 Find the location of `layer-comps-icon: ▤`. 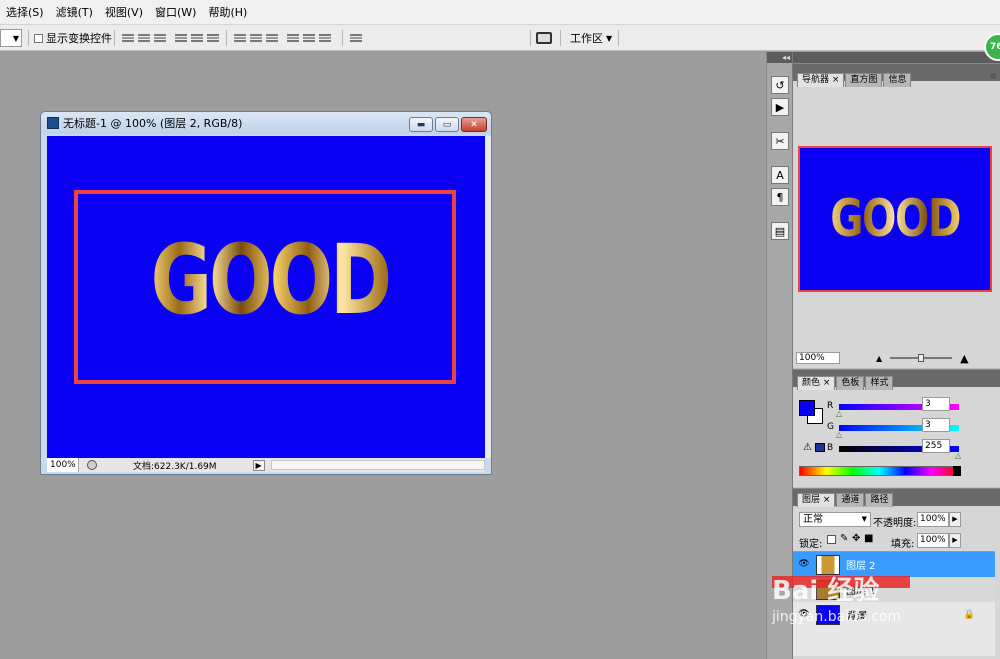

layer-comps-icon: ▤ is located at coordinates (780, 231).